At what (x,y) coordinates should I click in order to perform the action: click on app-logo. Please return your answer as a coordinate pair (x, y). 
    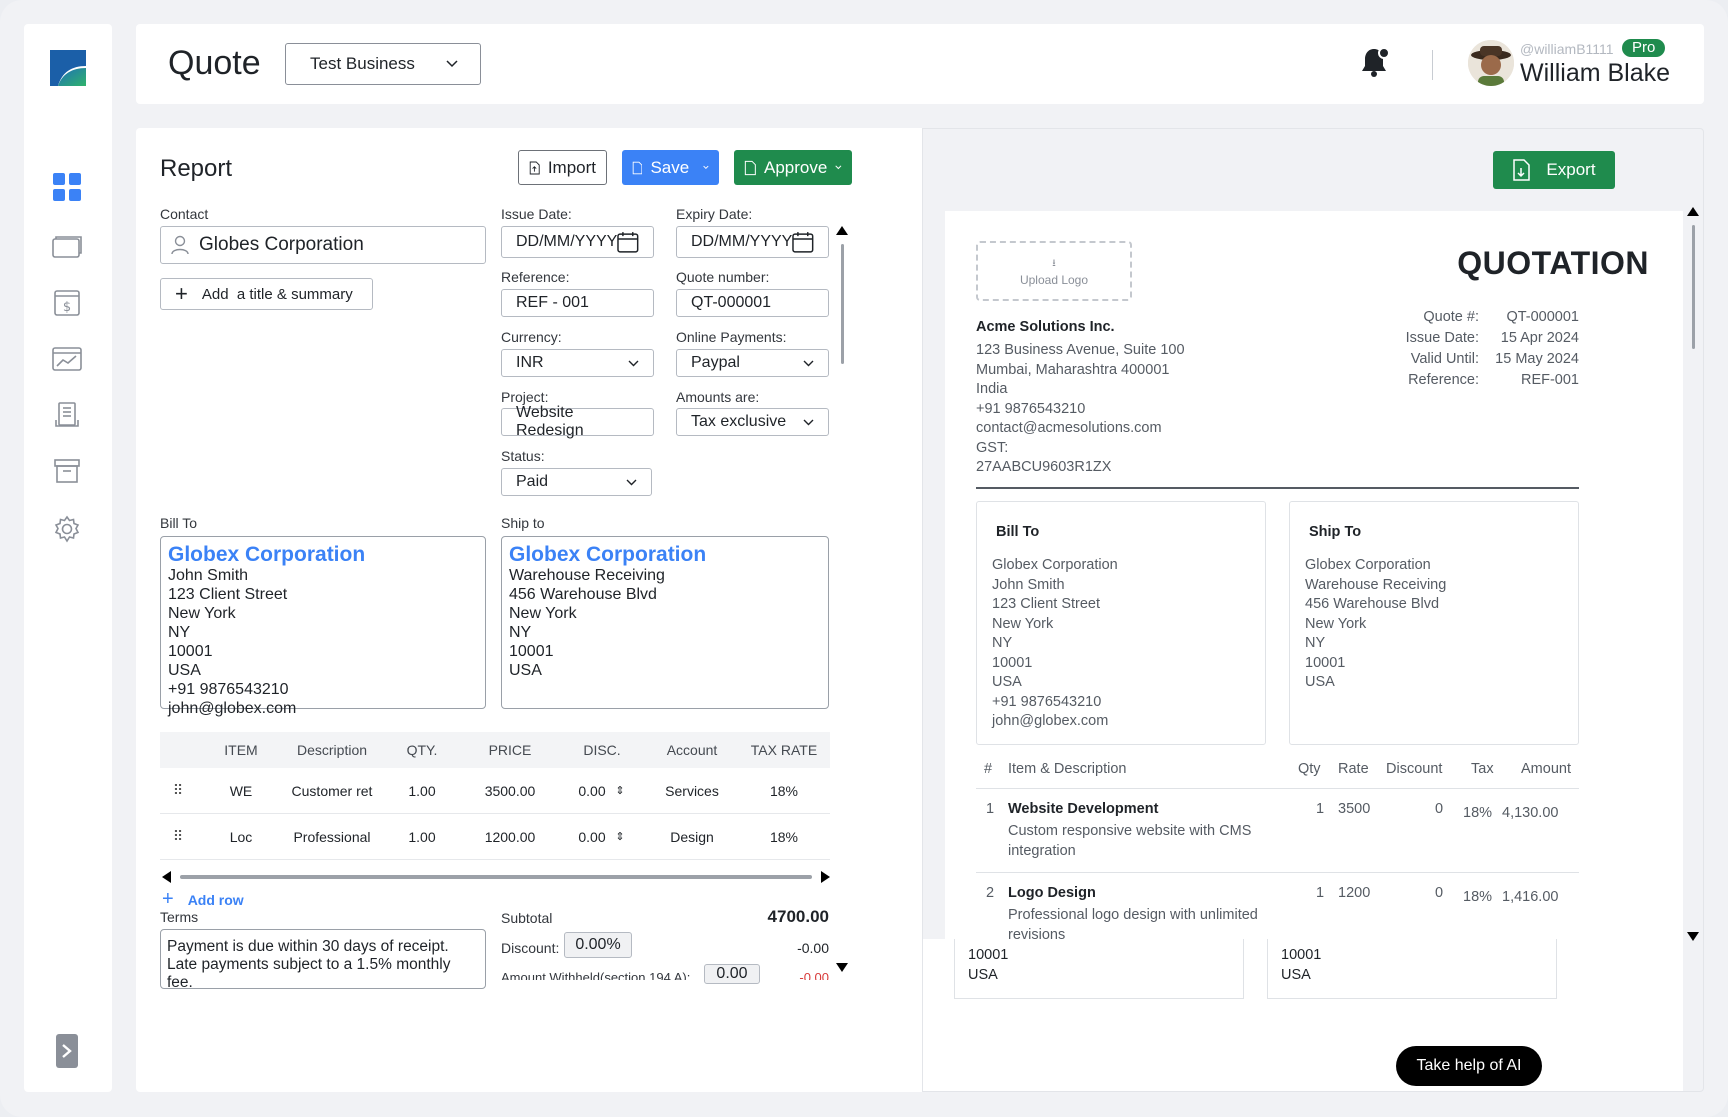
    Looking at the image, I should click on (68, 68).